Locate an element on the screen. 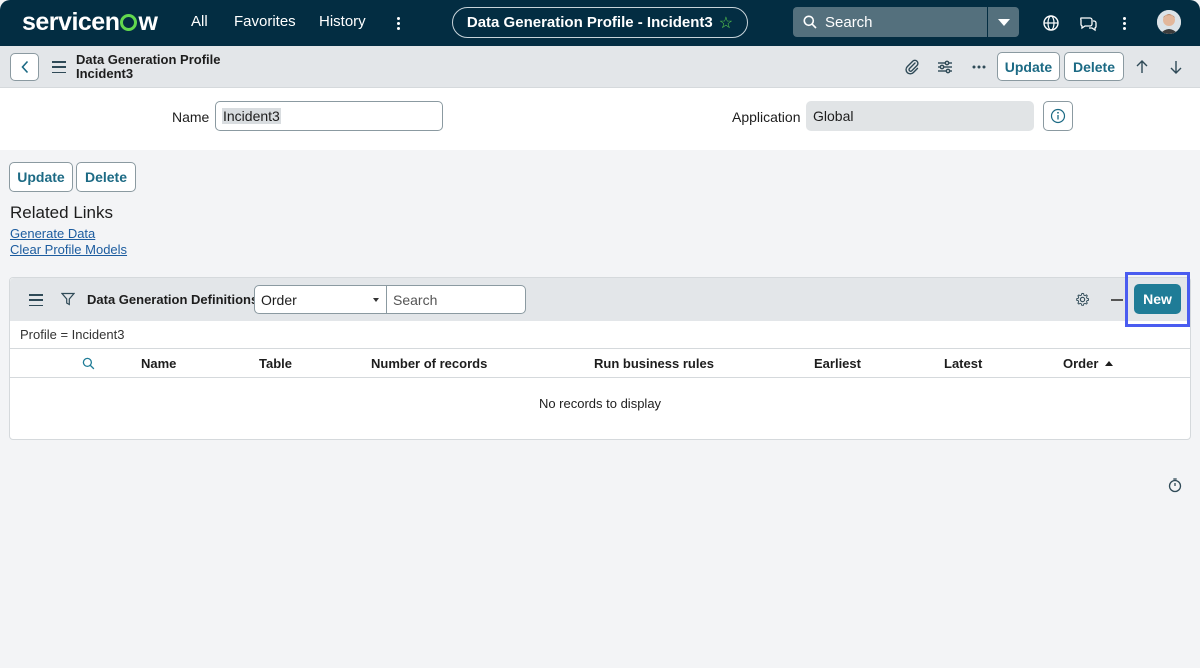 The height and width of the screenshot is (668, 1200). form-title-record: Incident3 is located at coordinates (105, 73).